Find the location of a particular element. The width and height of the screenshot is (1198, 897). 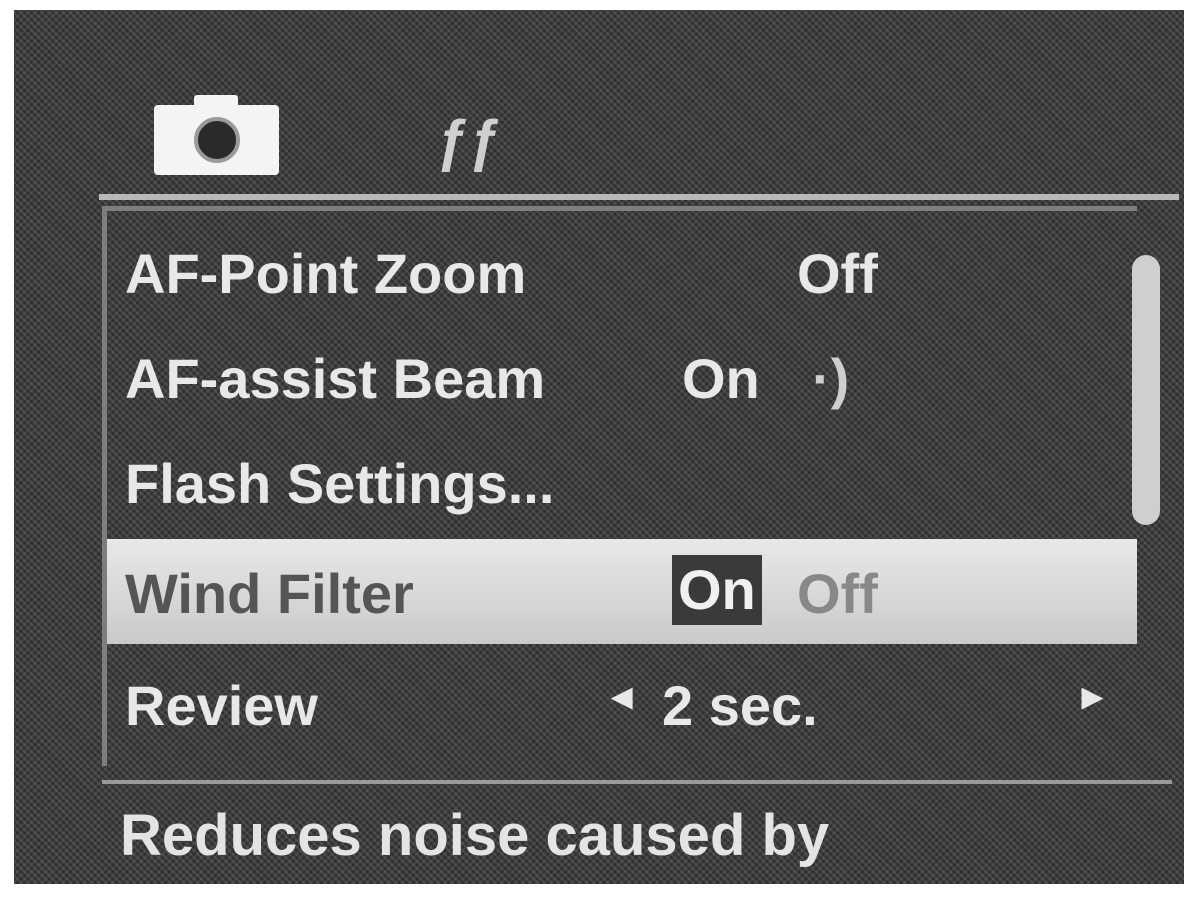

camera-icon is located at coordinates (216, 140).